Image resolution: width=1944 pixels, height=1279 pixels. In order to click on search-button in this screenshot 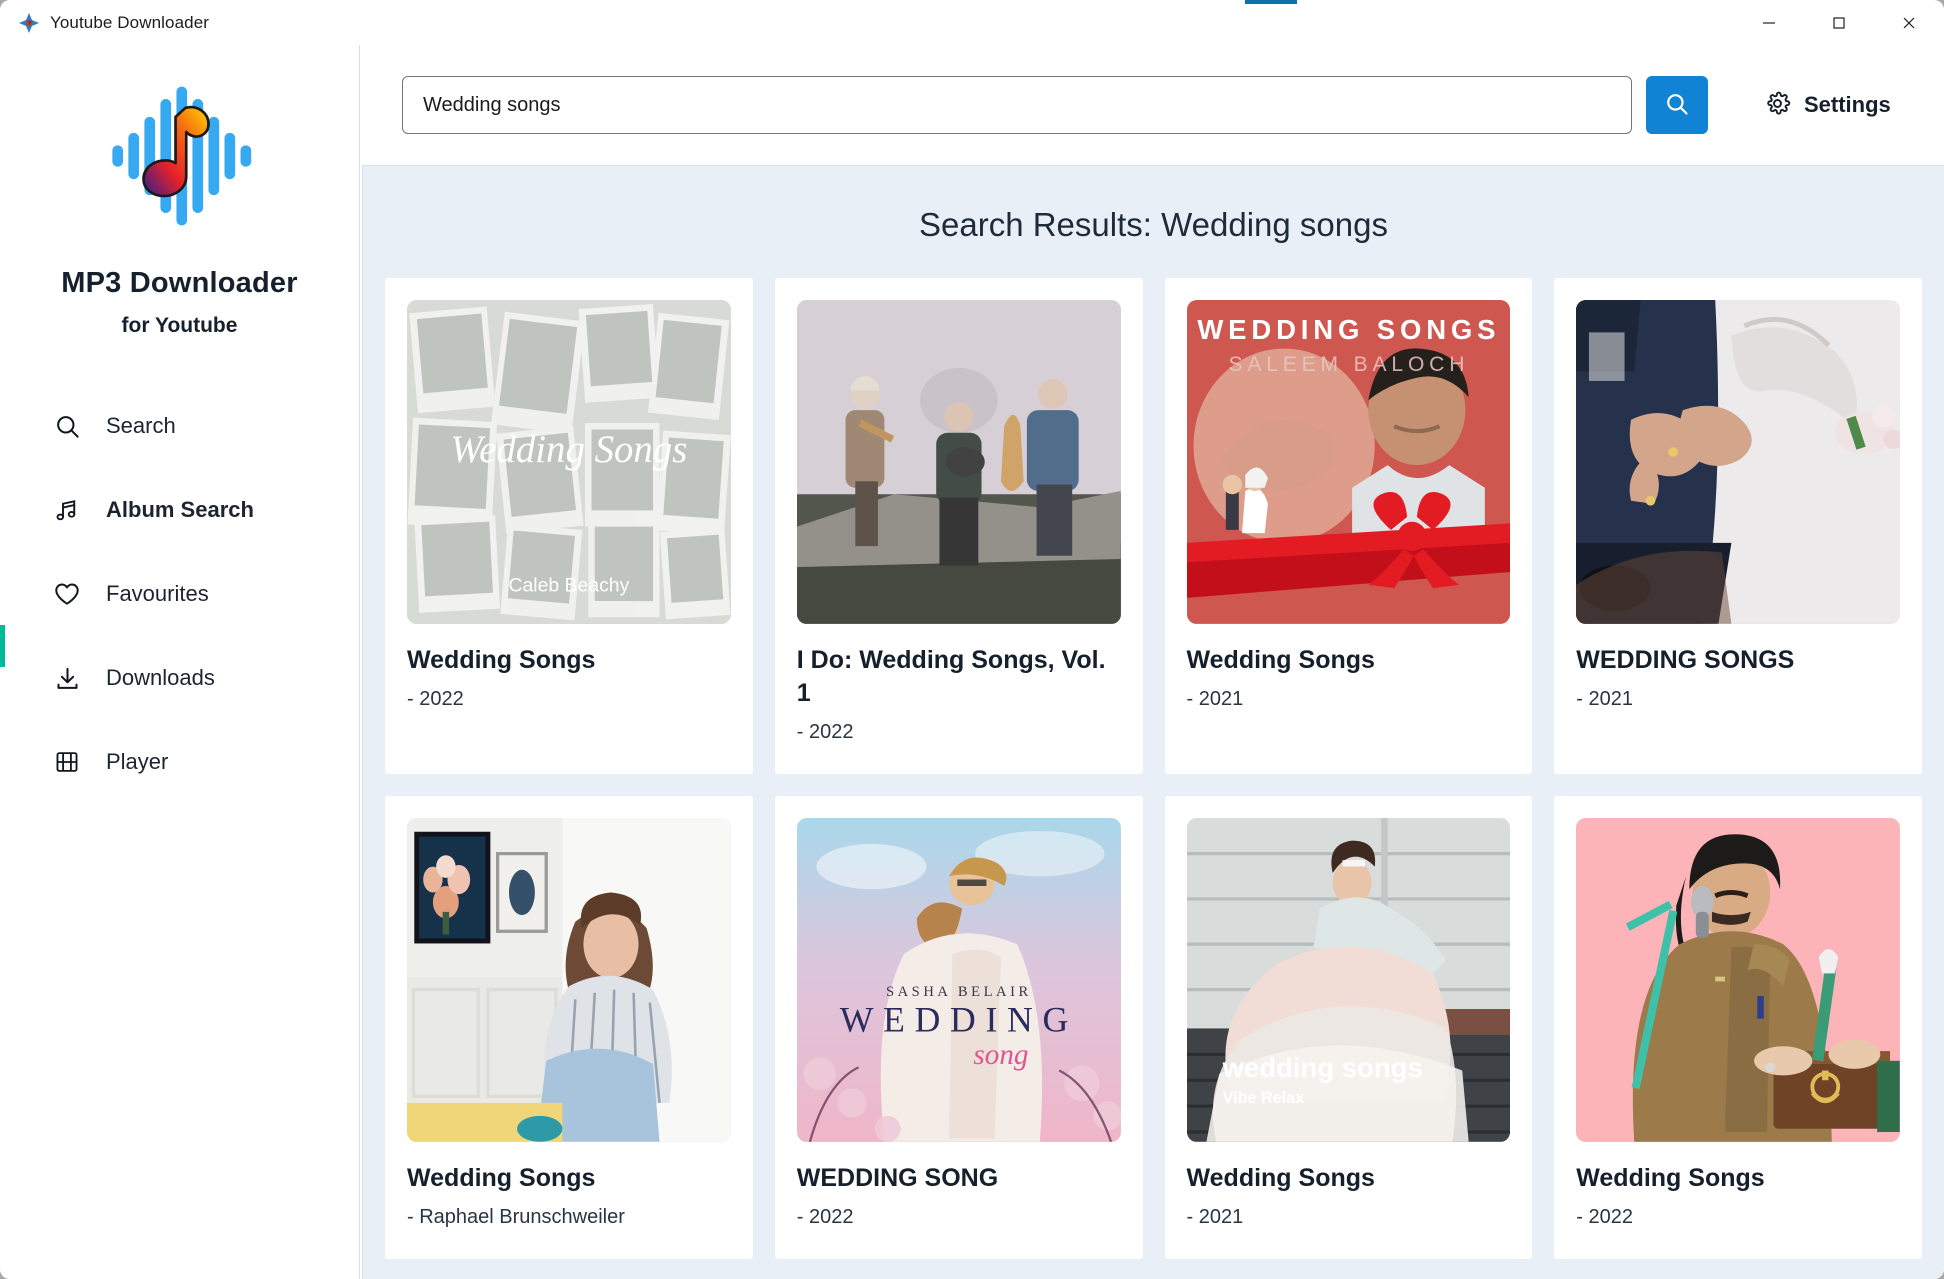, I will do `click(1677, 105)`.